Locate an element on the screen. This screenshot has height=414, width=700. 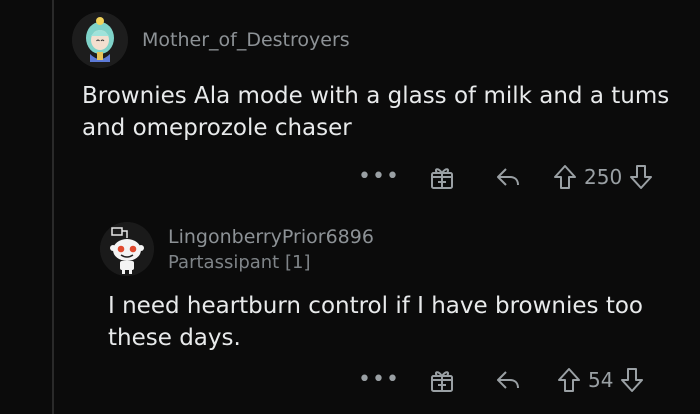
comment-actions: ••• 250 is located at coordinates (506, 177).